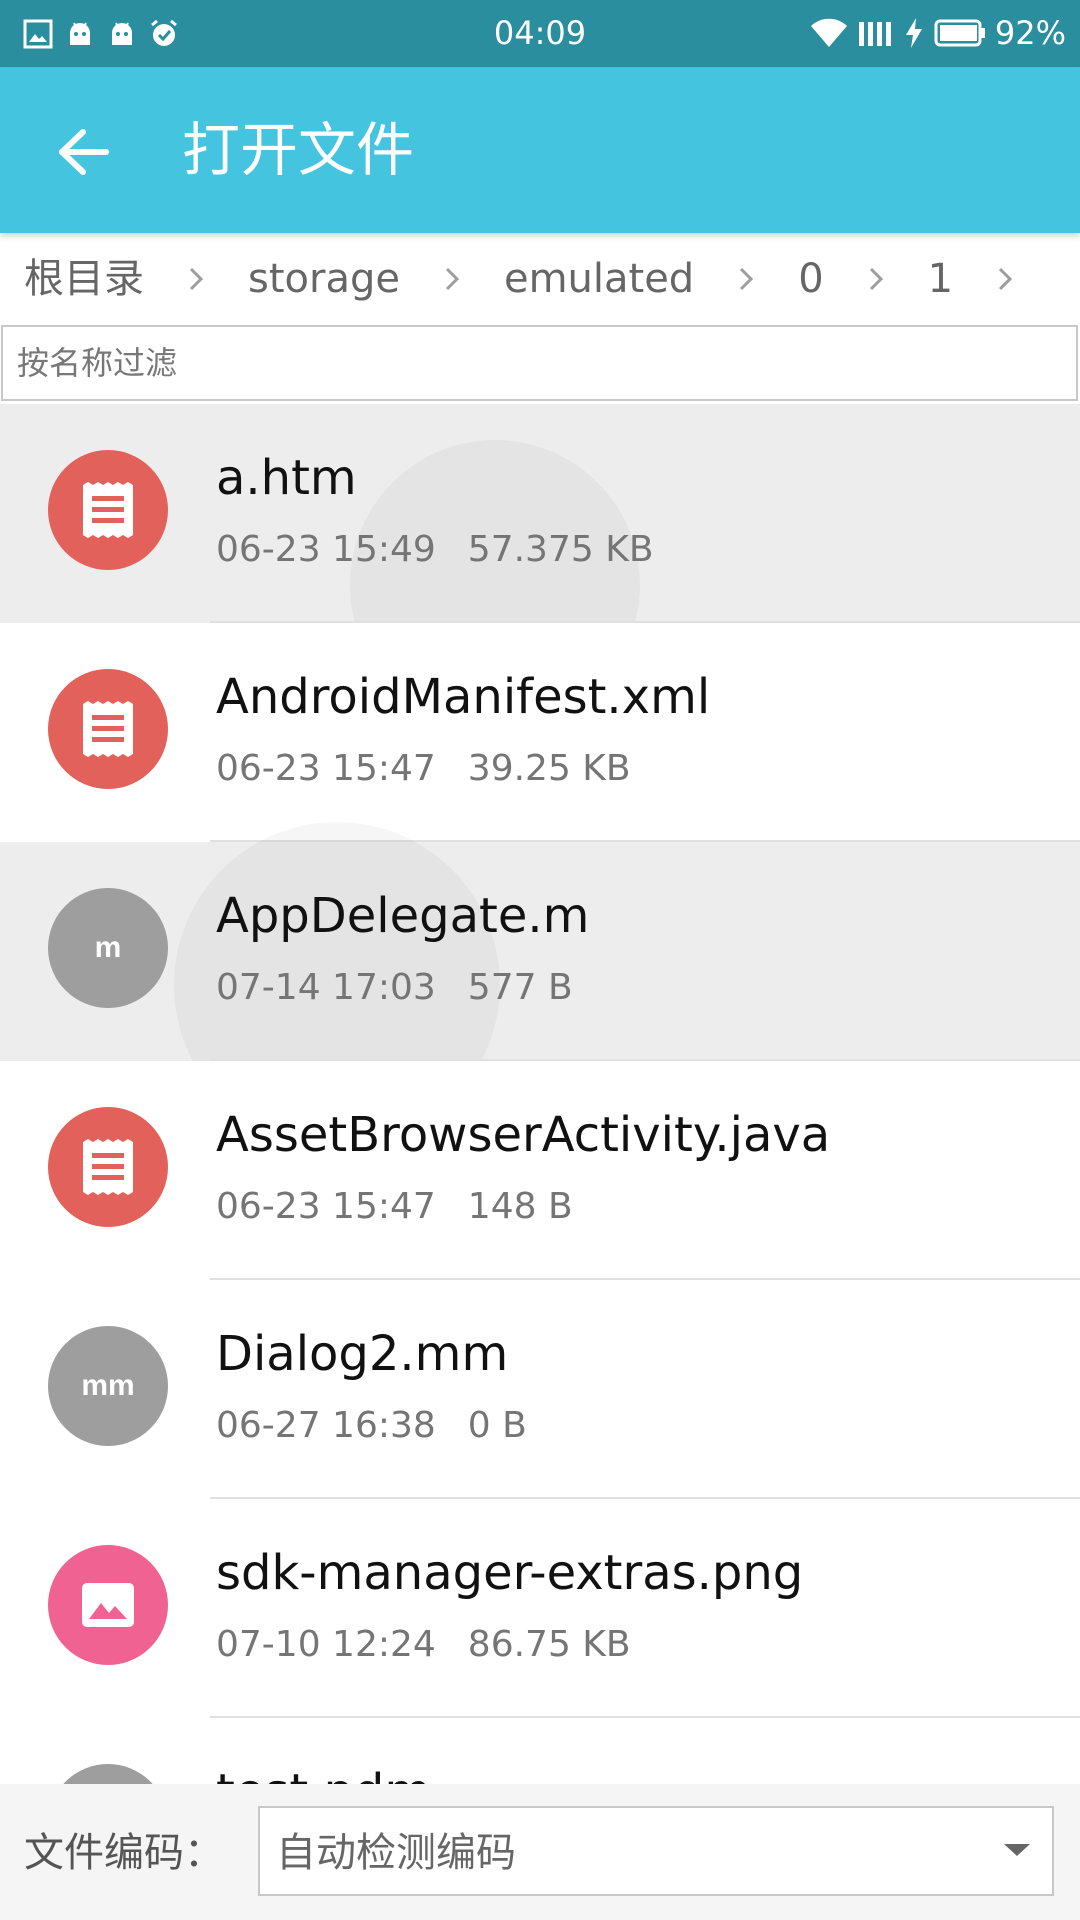 The height and width of the screenshot is (1920, 1080). I want to click on file-name: a.htm, so click(286, 478).